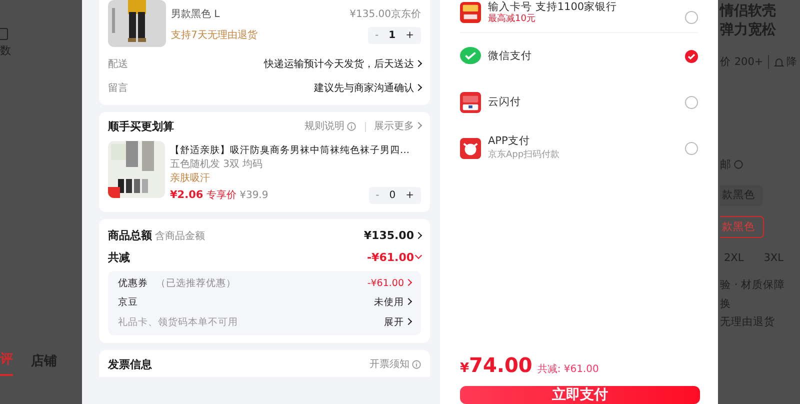 This screenshot has width=800, height=404. Describe the element at coordinates (195, 15) in the screenshot. I see `variant-text: 男款黑色 L` at that location.